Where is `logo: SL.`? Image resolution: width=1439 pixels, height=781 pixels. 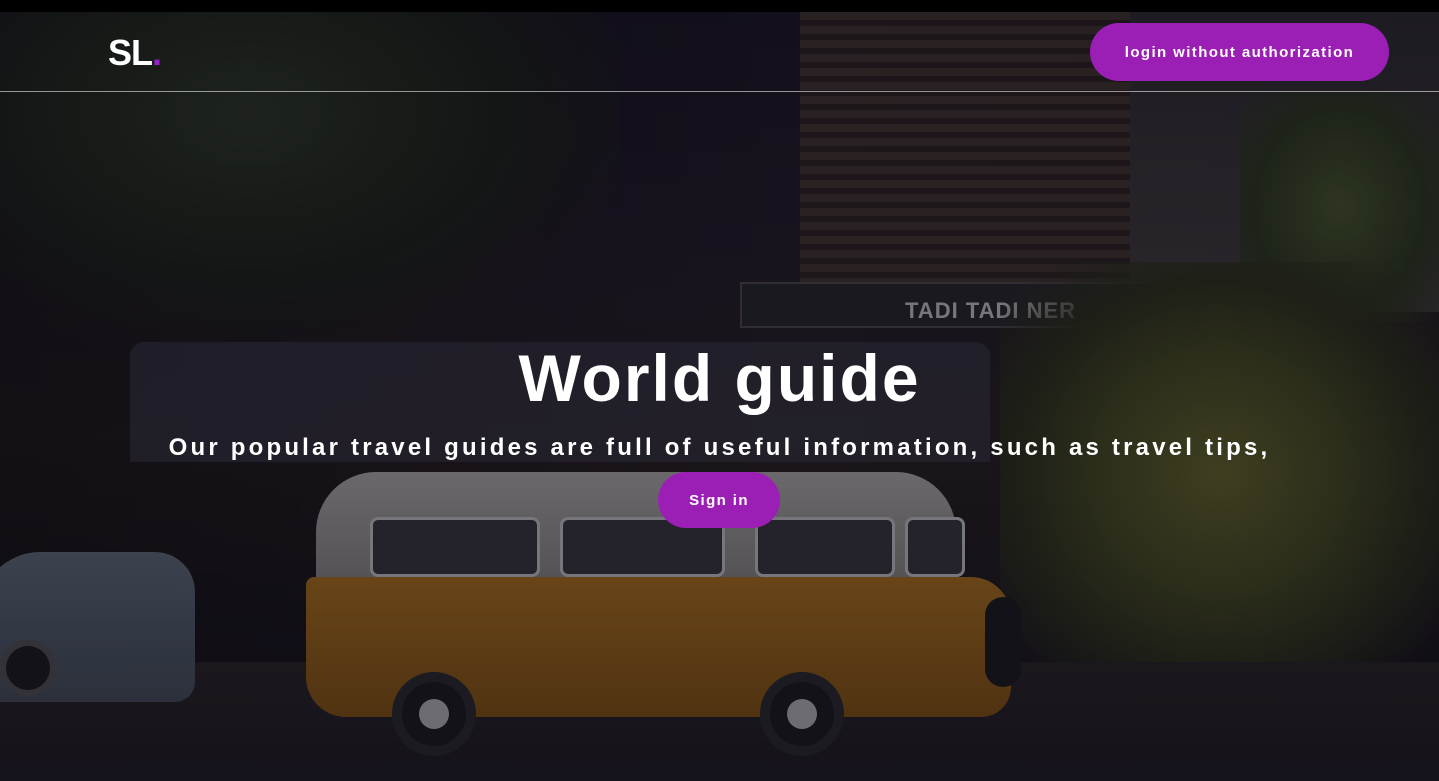 logo: SL. is located at coordinates (135, 53).